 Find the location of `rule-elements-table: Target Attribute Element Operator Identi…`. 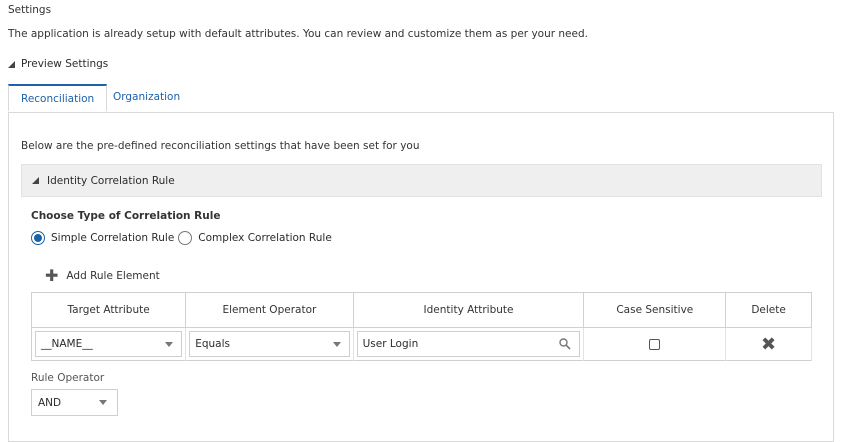

rule-elements-table: Target Attribute Element Operator Identi… is located at coordinates (421, 326).